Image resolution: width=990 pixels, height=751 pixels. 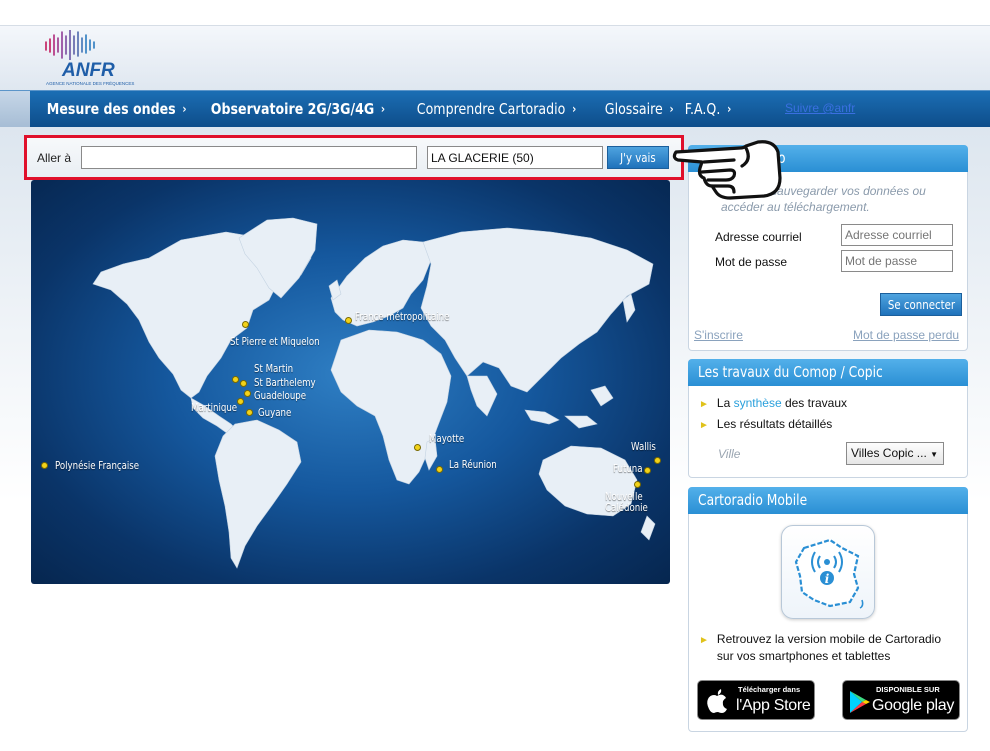 I want to click on map-dot-martinique, so click(x=240, y=401).